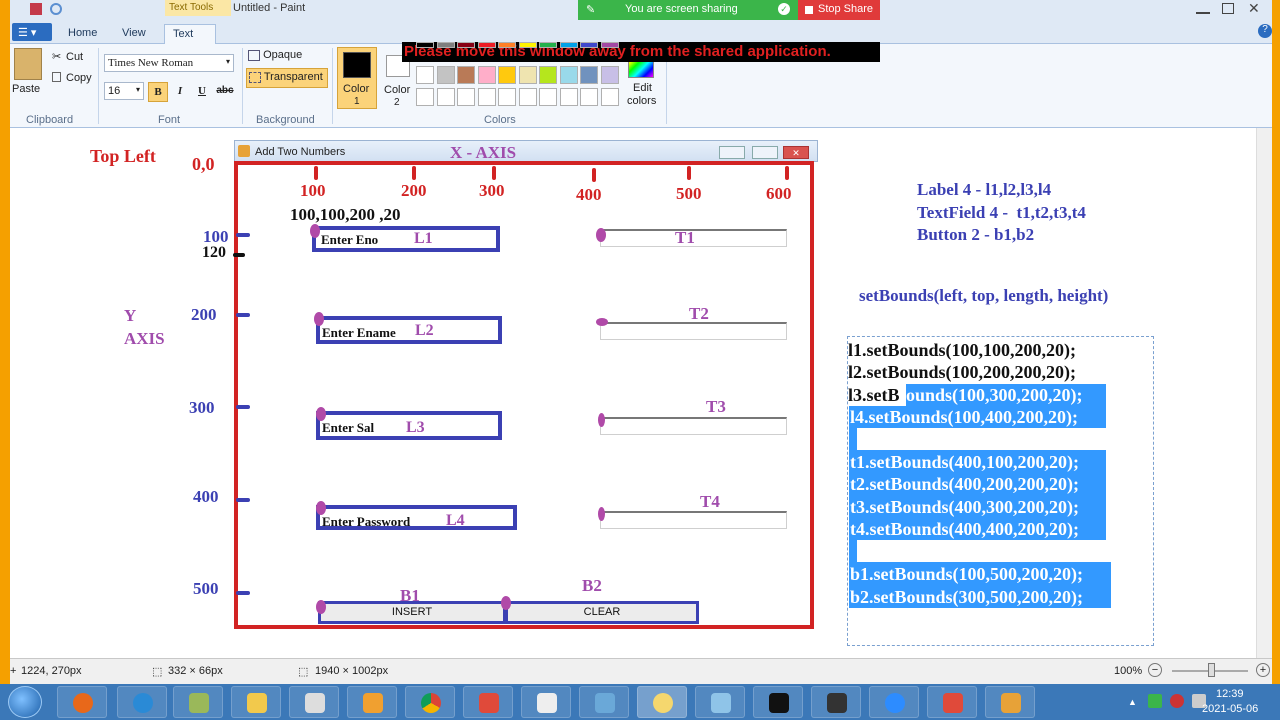 This screenshot has width=1280, height=720. What do you see at coordinates (82, 702) in the screenshot?
I see `taskbar-firefox` at bounding box center [82, 702].